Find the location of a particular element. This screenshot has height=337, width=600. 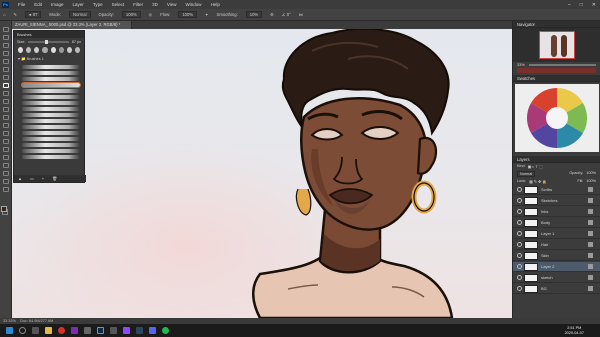

app-icon is located at coordinates (74, 330).